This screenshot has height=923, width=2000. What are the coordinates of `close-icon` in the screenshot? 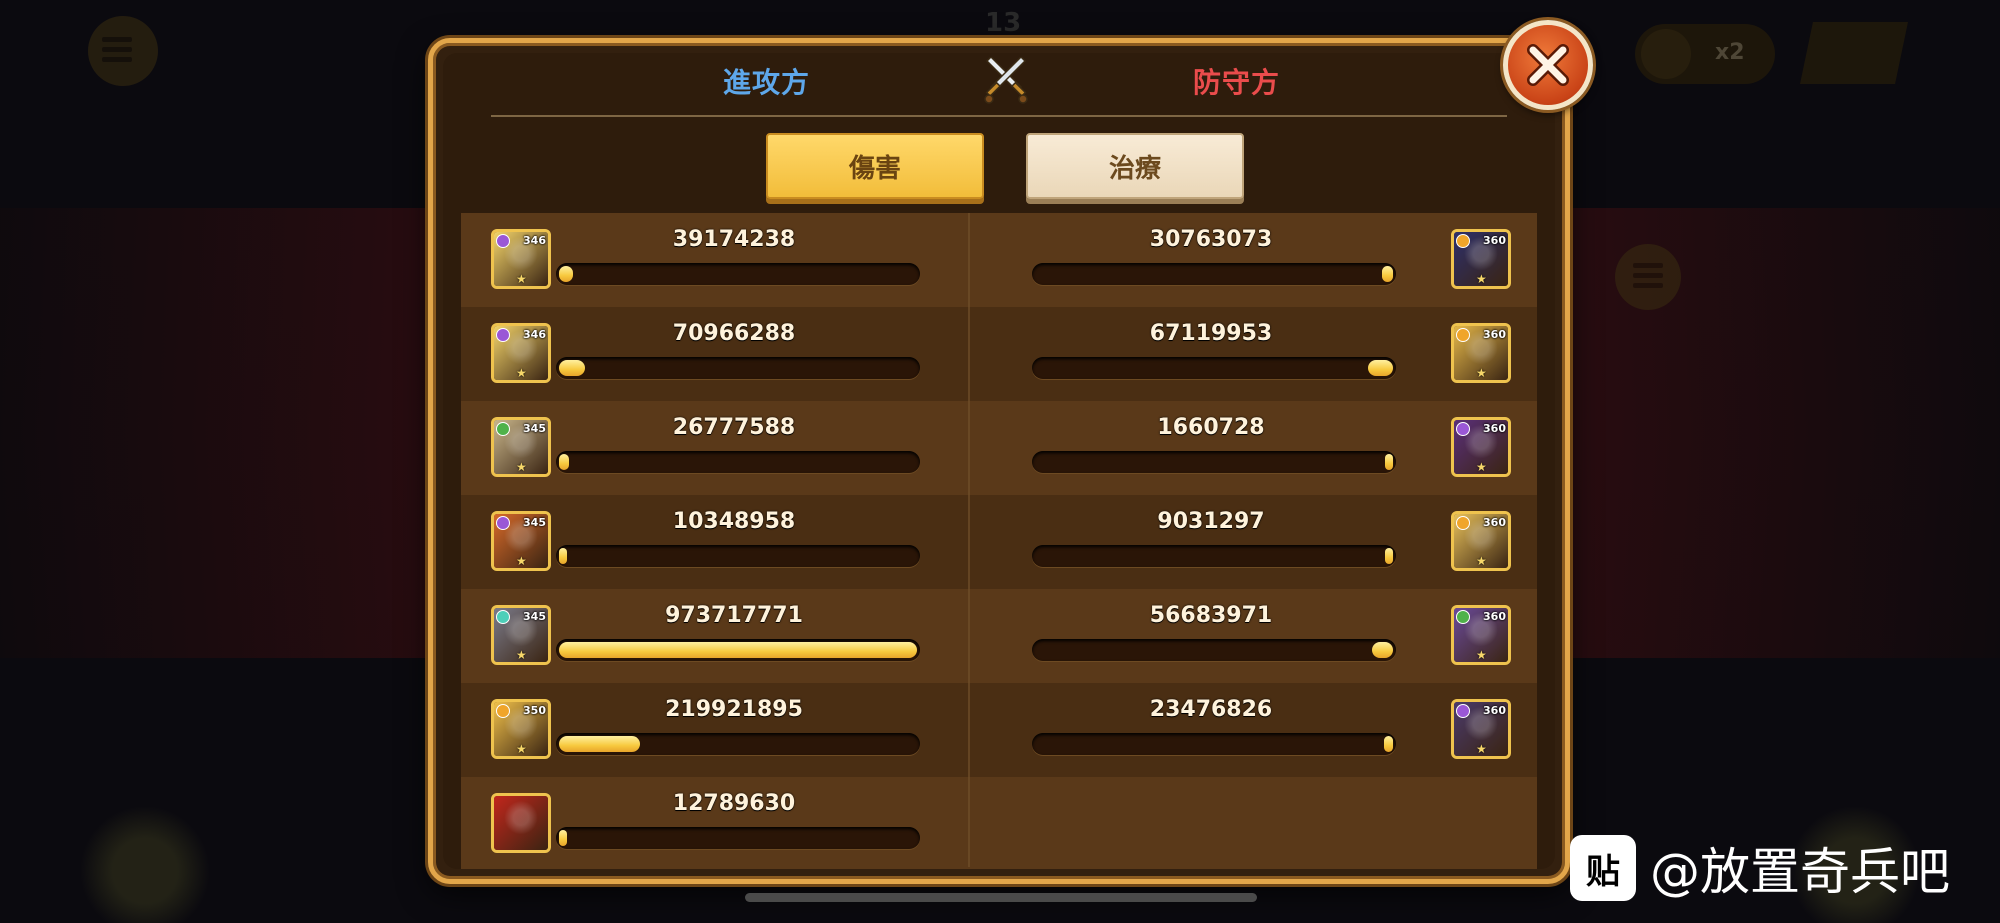 It's located at (1548, 65).